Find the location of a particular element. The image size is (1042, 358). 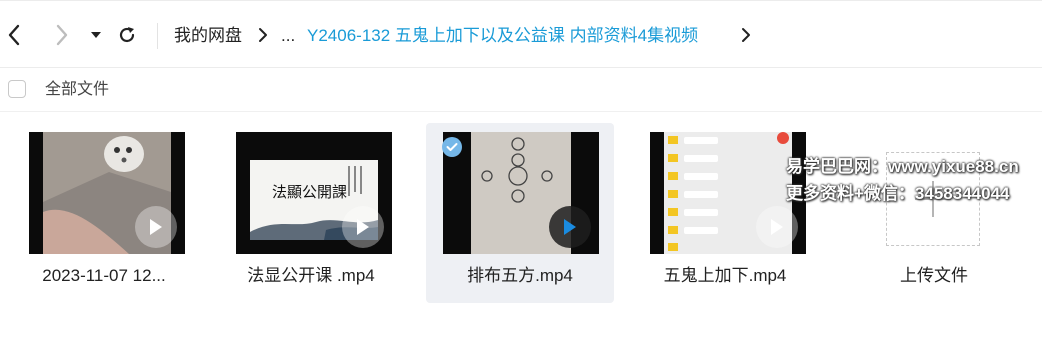

refresh-icon is located at coordinates (127, 35).